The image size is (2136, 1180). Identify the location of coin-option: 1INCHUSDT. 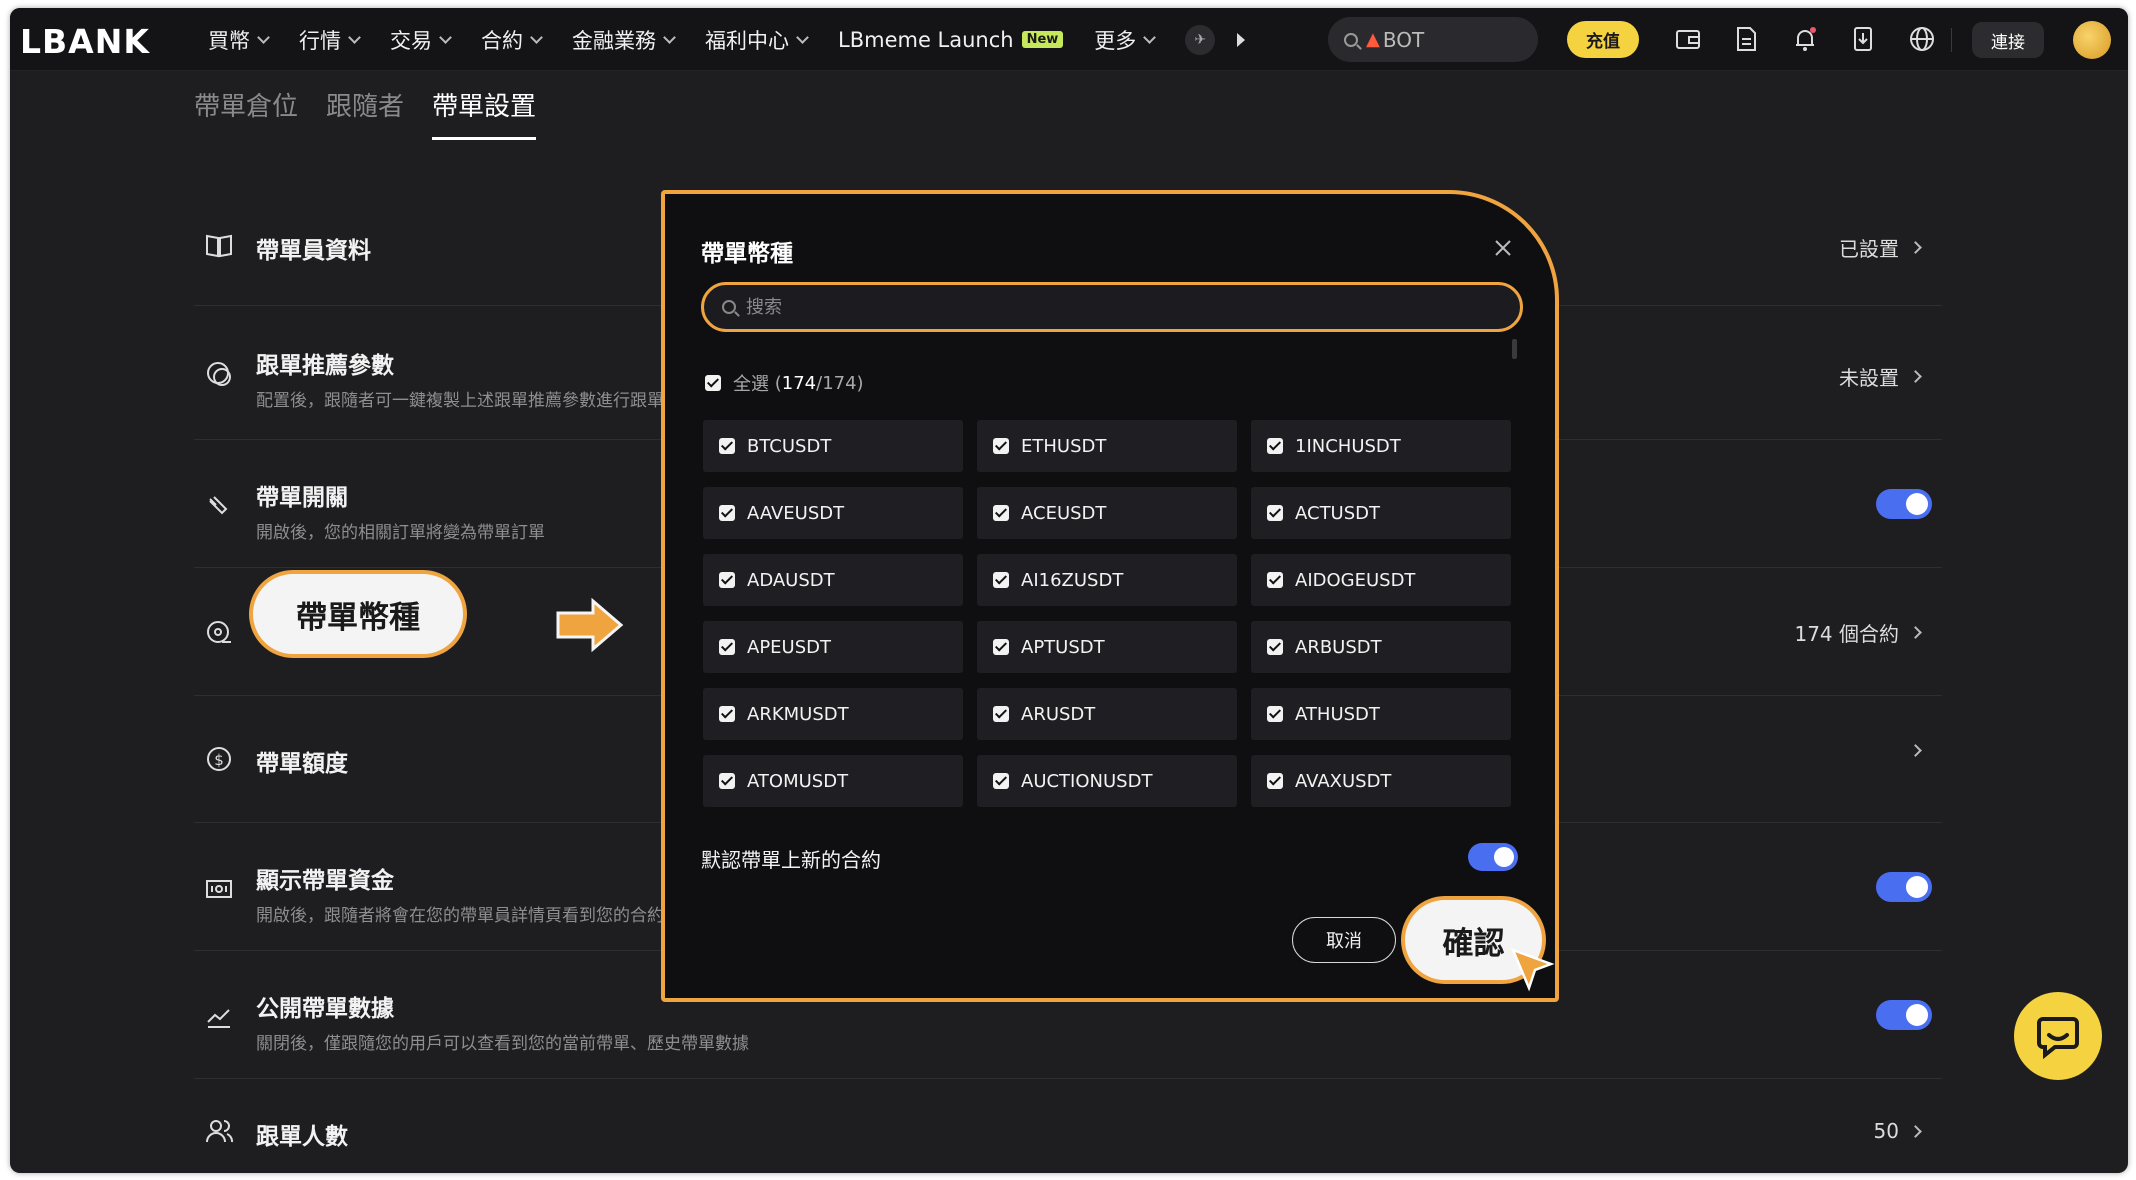
(1381, 446).